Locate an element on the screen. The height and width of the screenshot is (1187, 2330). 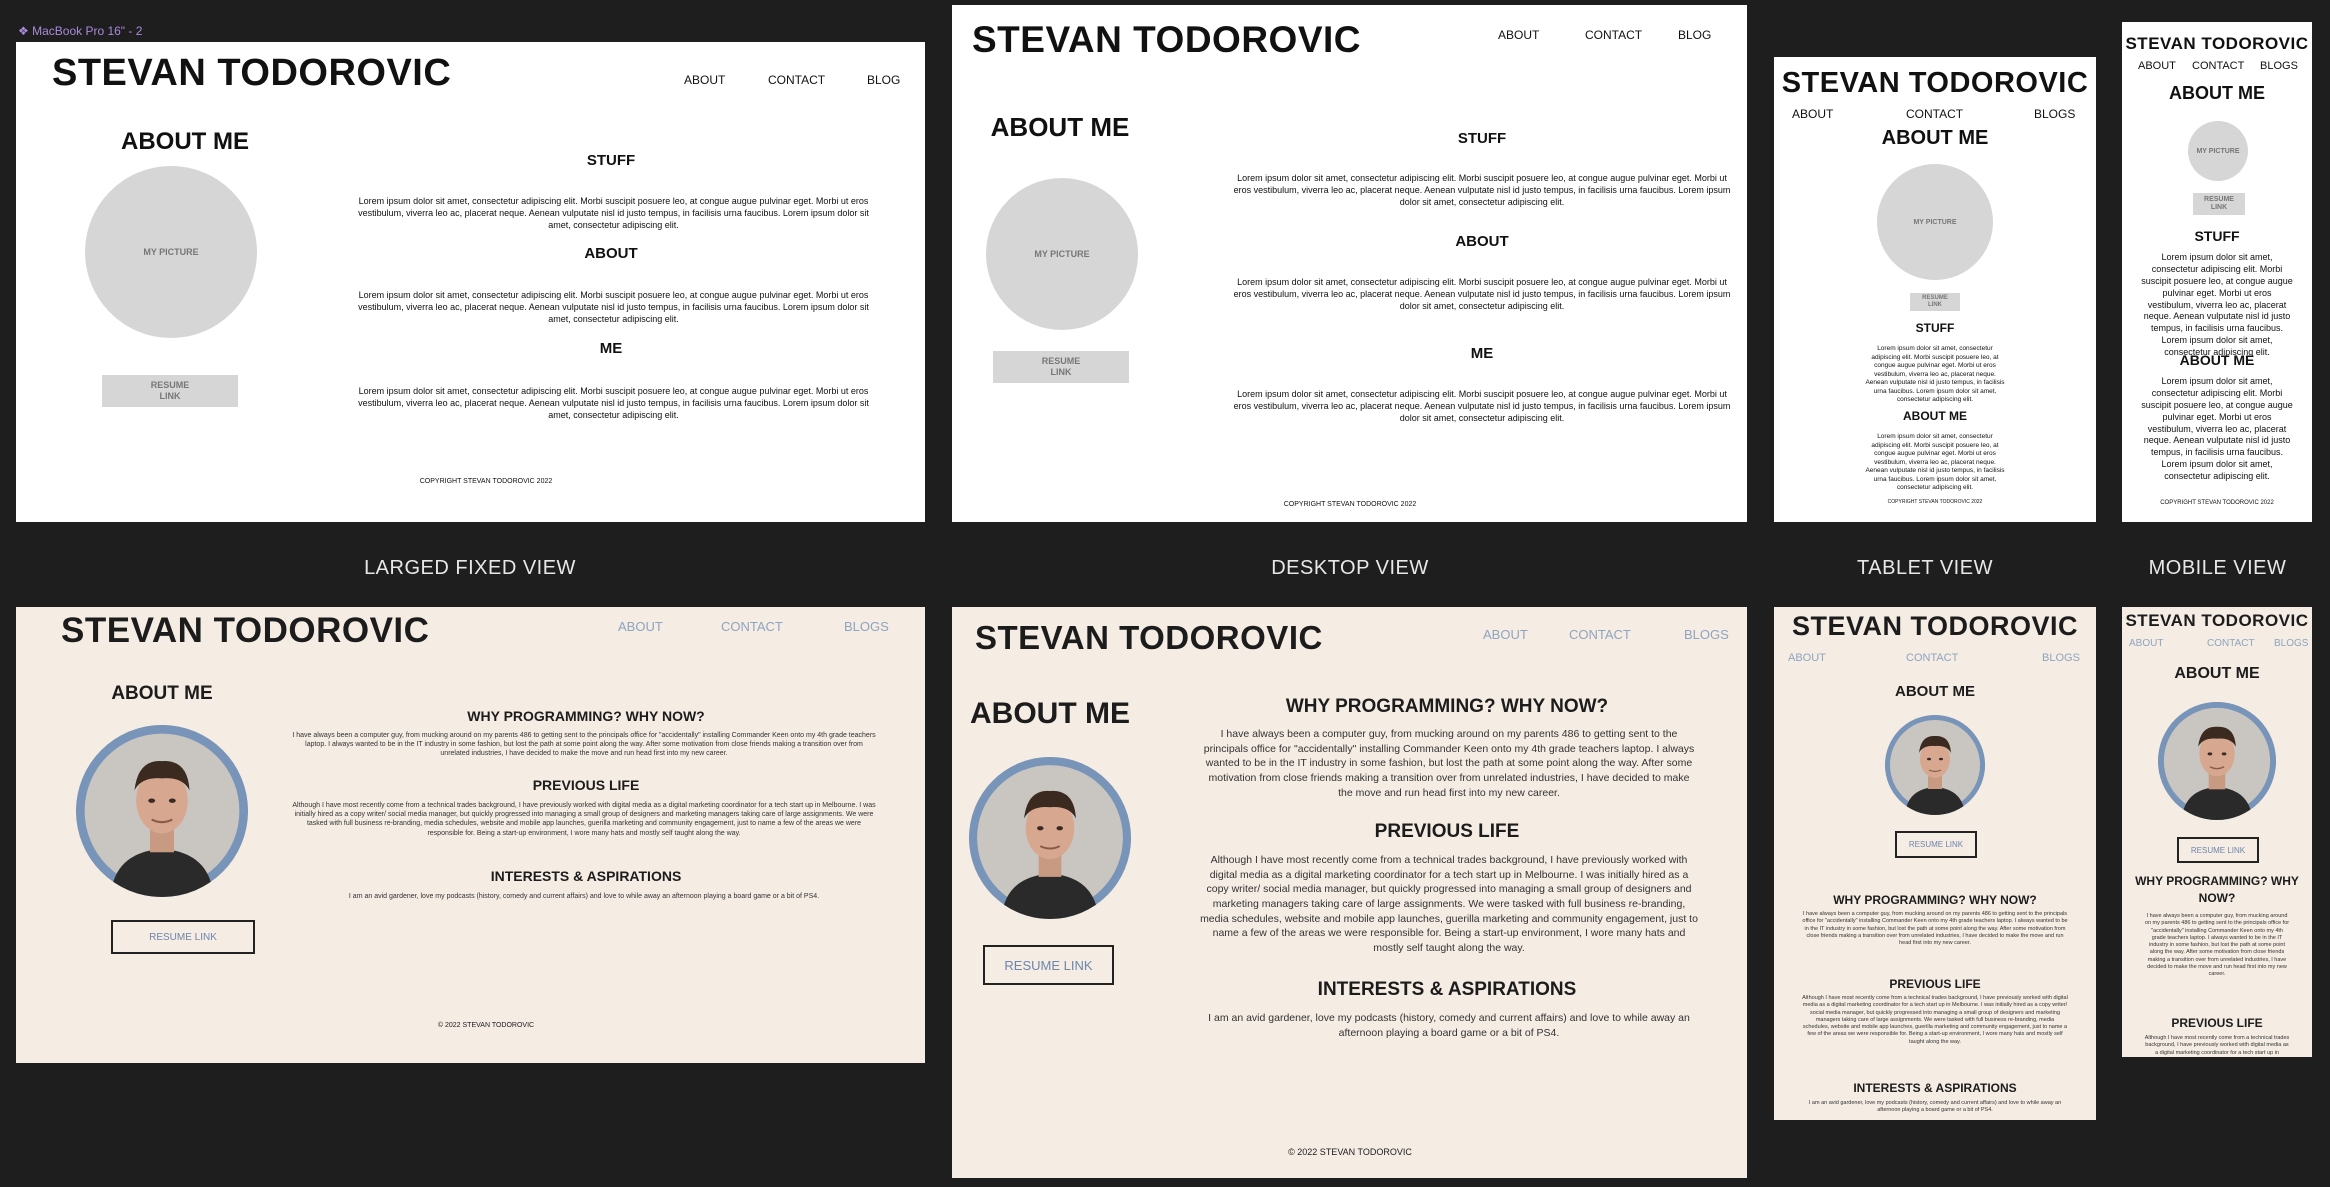
about-heading: ABOUT is located at coordinates (611, 253).